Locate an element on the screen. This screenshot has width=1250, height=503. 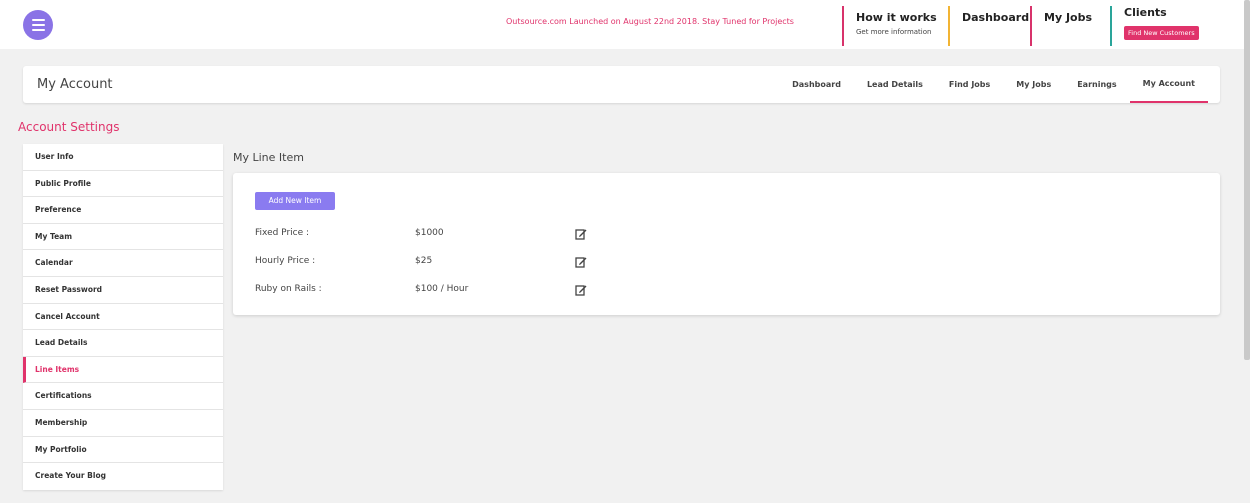
sidebar-item-calendar: Calendar is located at coordinates (123, 263).